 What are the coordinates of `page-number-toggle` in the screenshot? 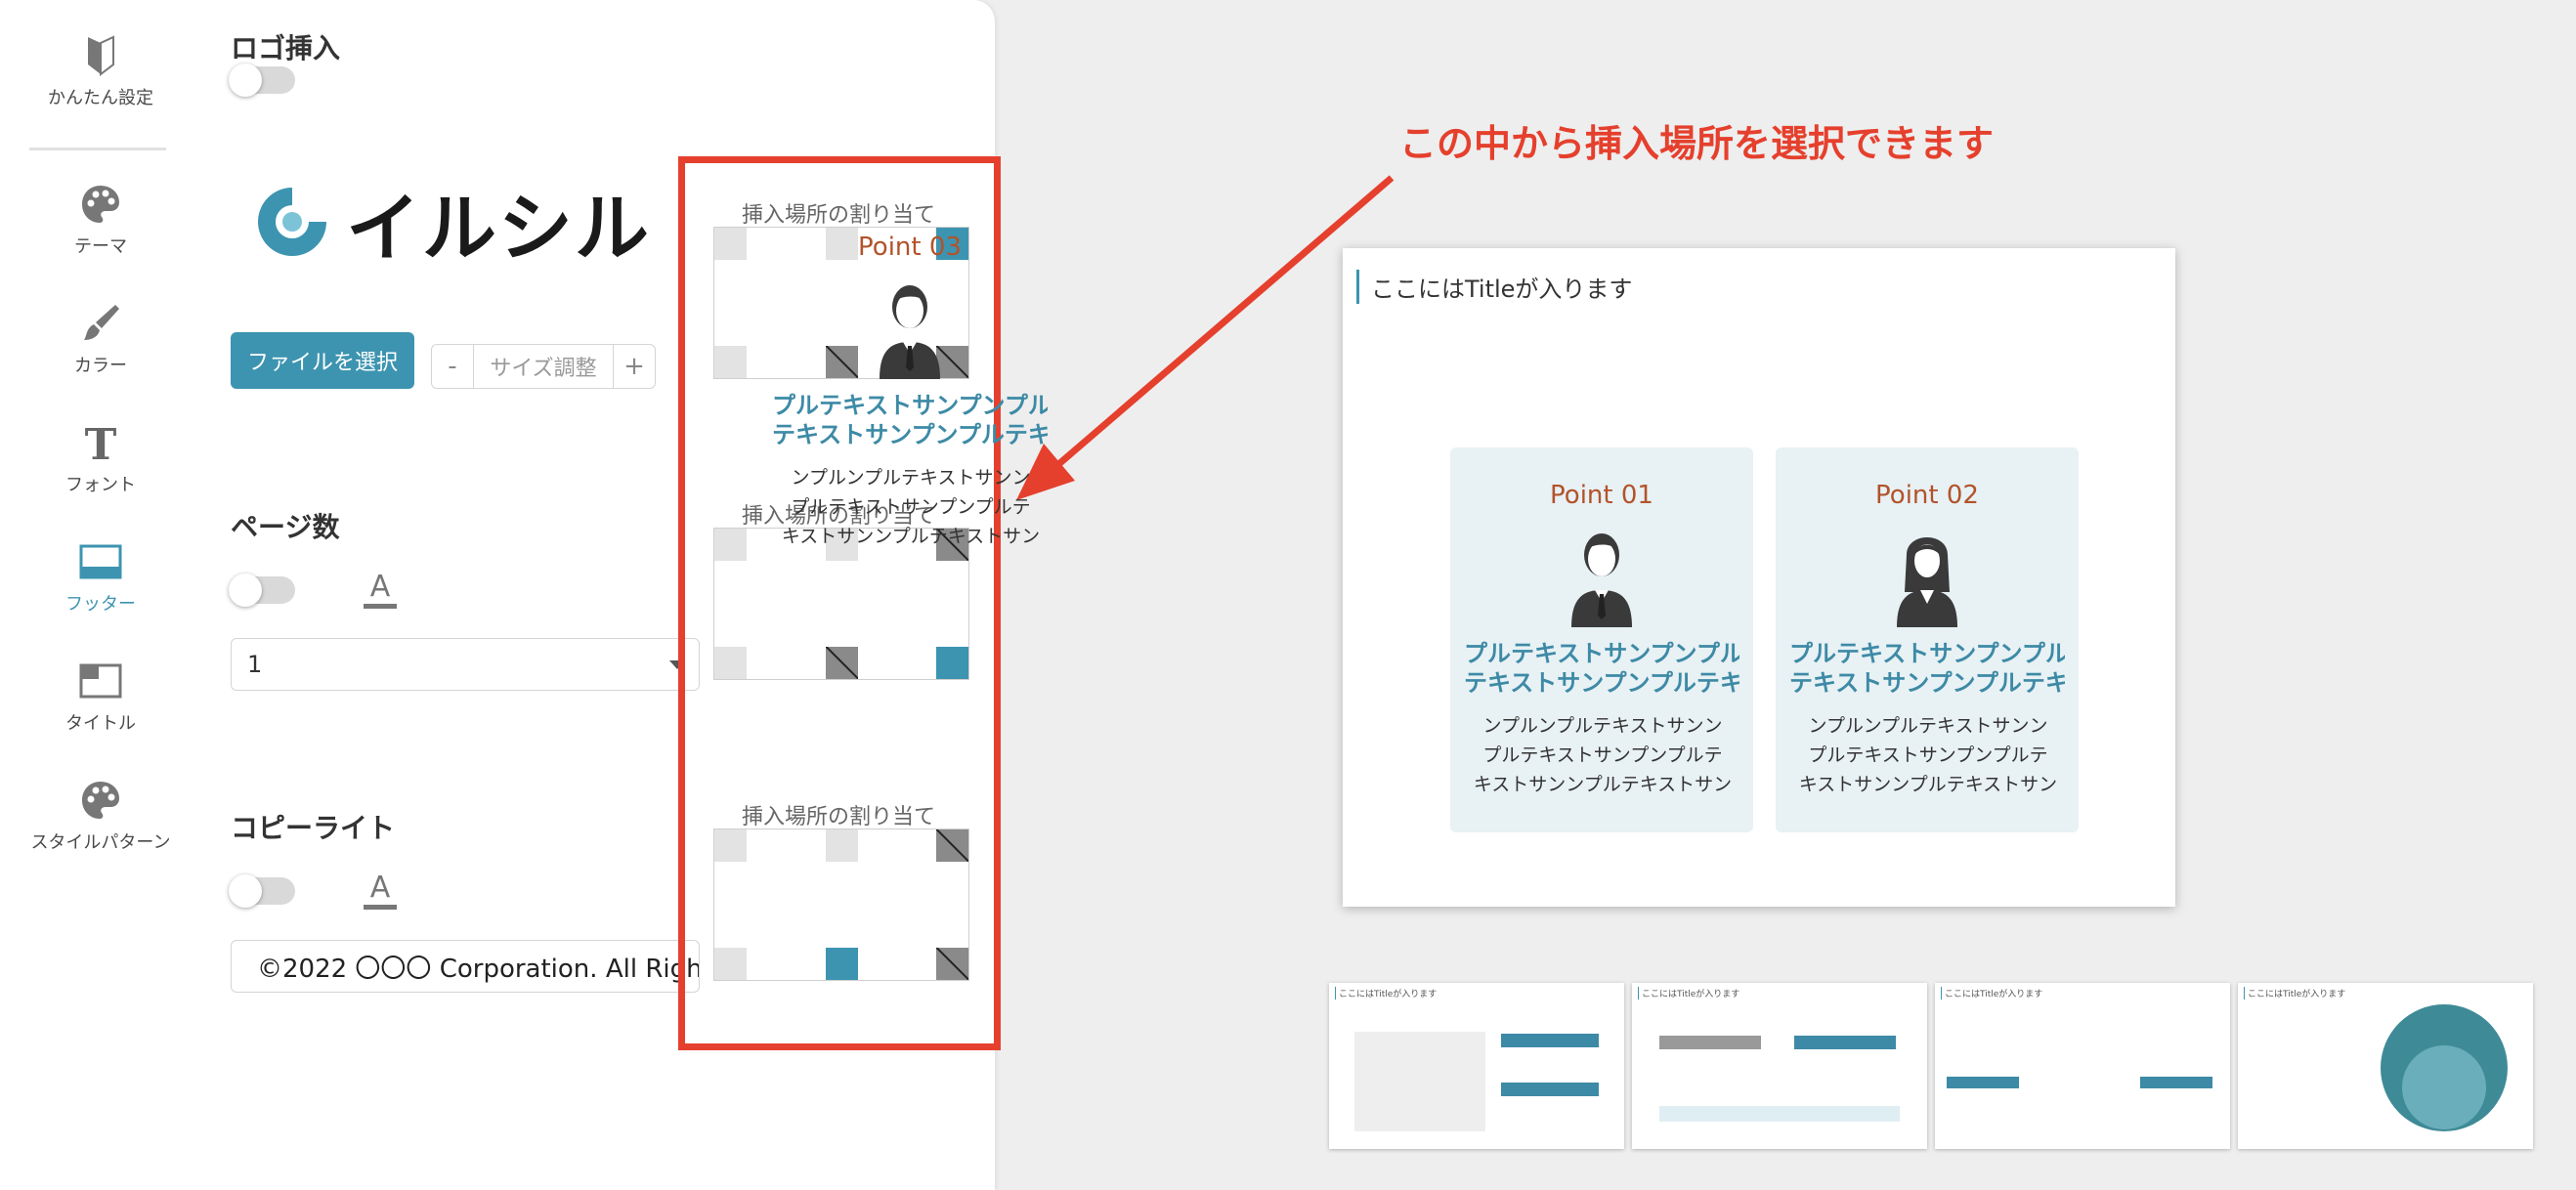 It's located at (262, 590).